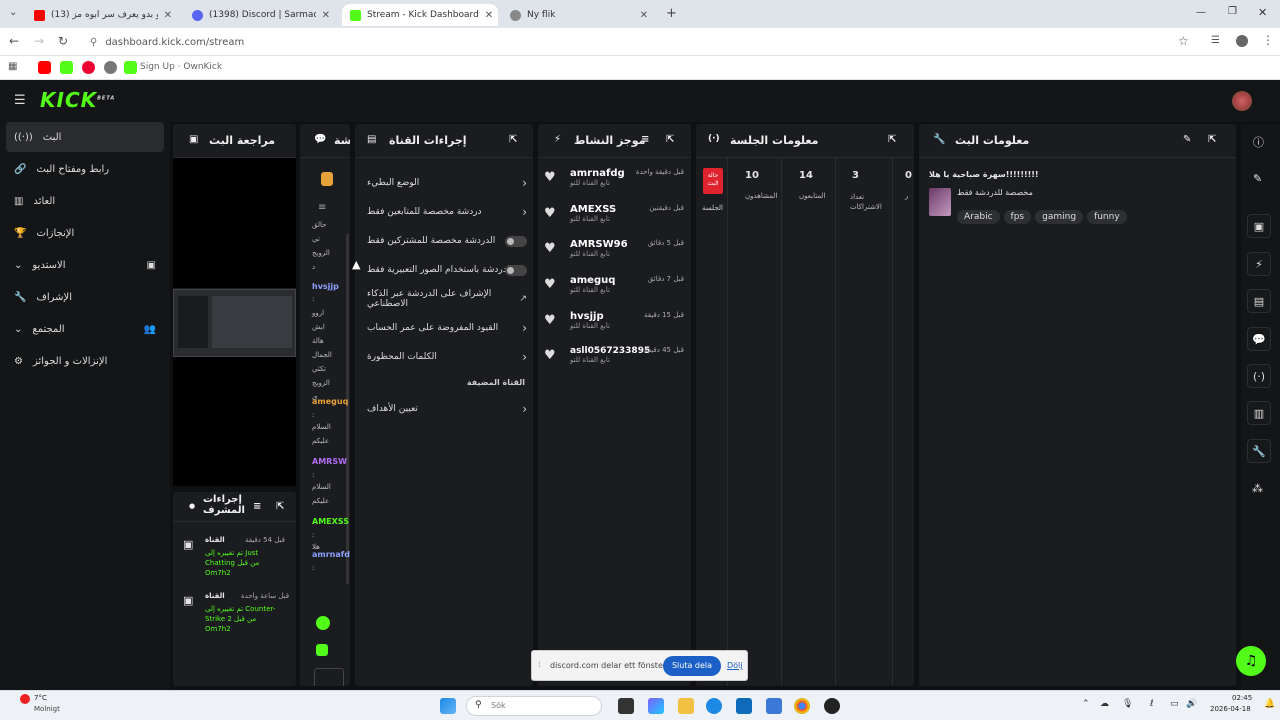 This screenshot has width=1280, height=720. What do you see at coordinates (447, 270) in the screenshot?
I see `action-emotes-only: الدردشة باستخدام الصور التعبيرية فقط` at bounding box center [447, 270].